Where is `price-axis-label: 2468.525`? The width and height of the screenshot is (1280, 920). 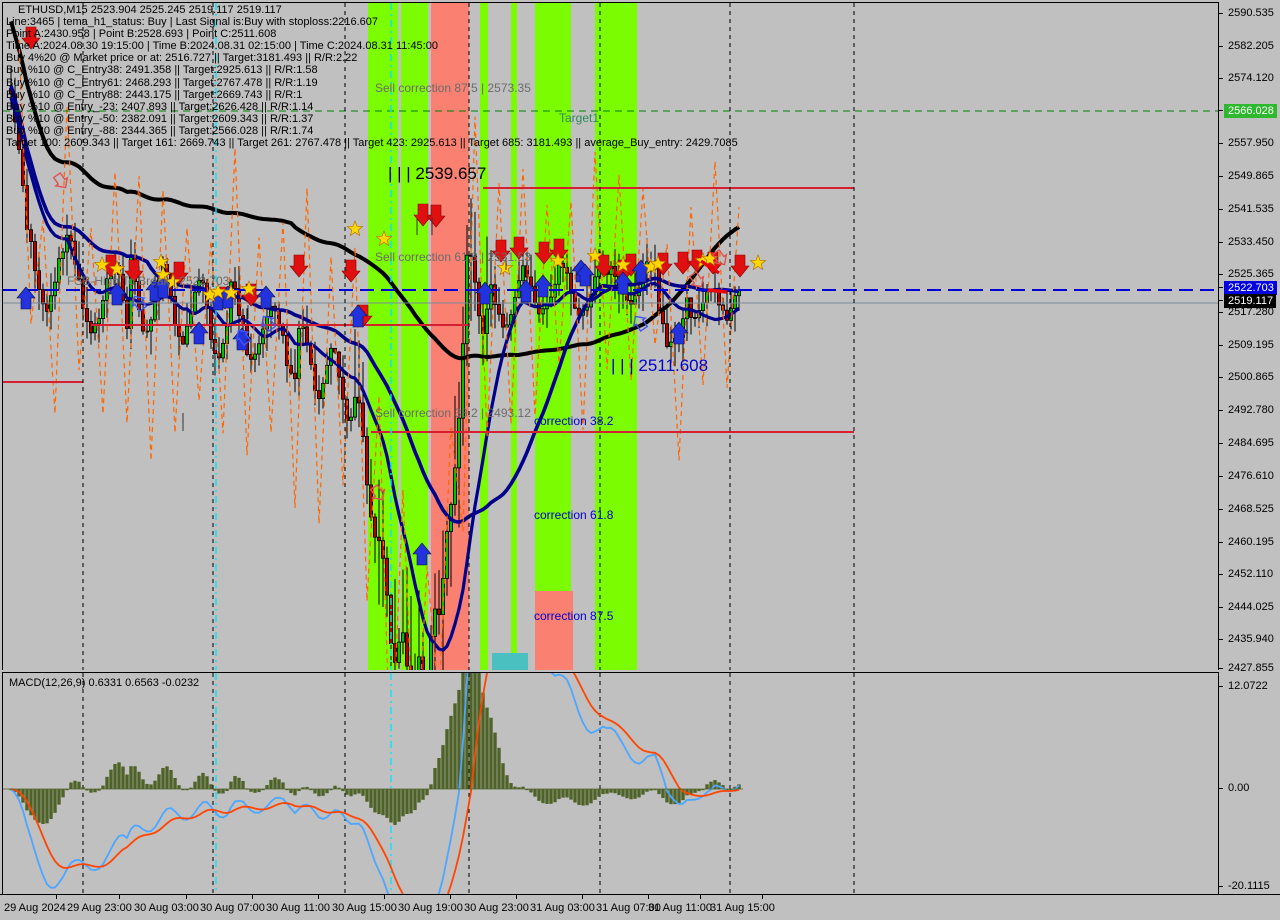
price-axis-label: 2468.525 is located at coordinates (1251, 509).